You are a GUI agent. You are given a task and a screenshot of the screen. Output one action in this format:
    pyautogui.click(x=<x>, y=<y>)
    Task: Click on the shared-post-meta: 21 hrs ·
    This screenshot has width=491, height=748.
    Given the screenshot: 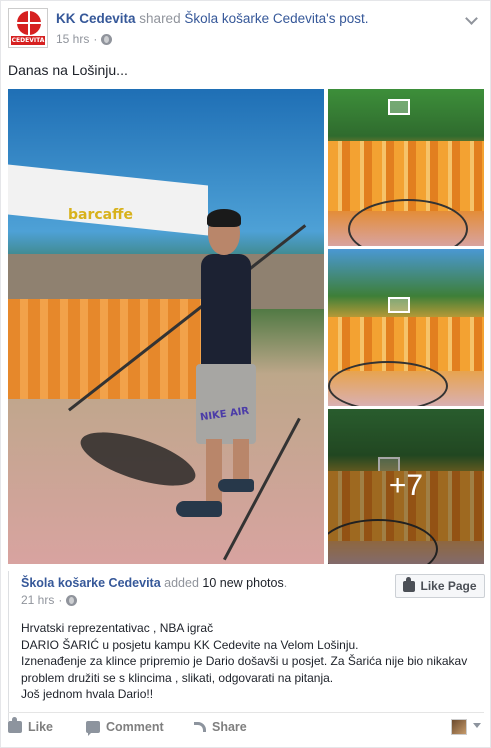 What is the action you would take?
    pyautogui.click(x=49, y=600)
    